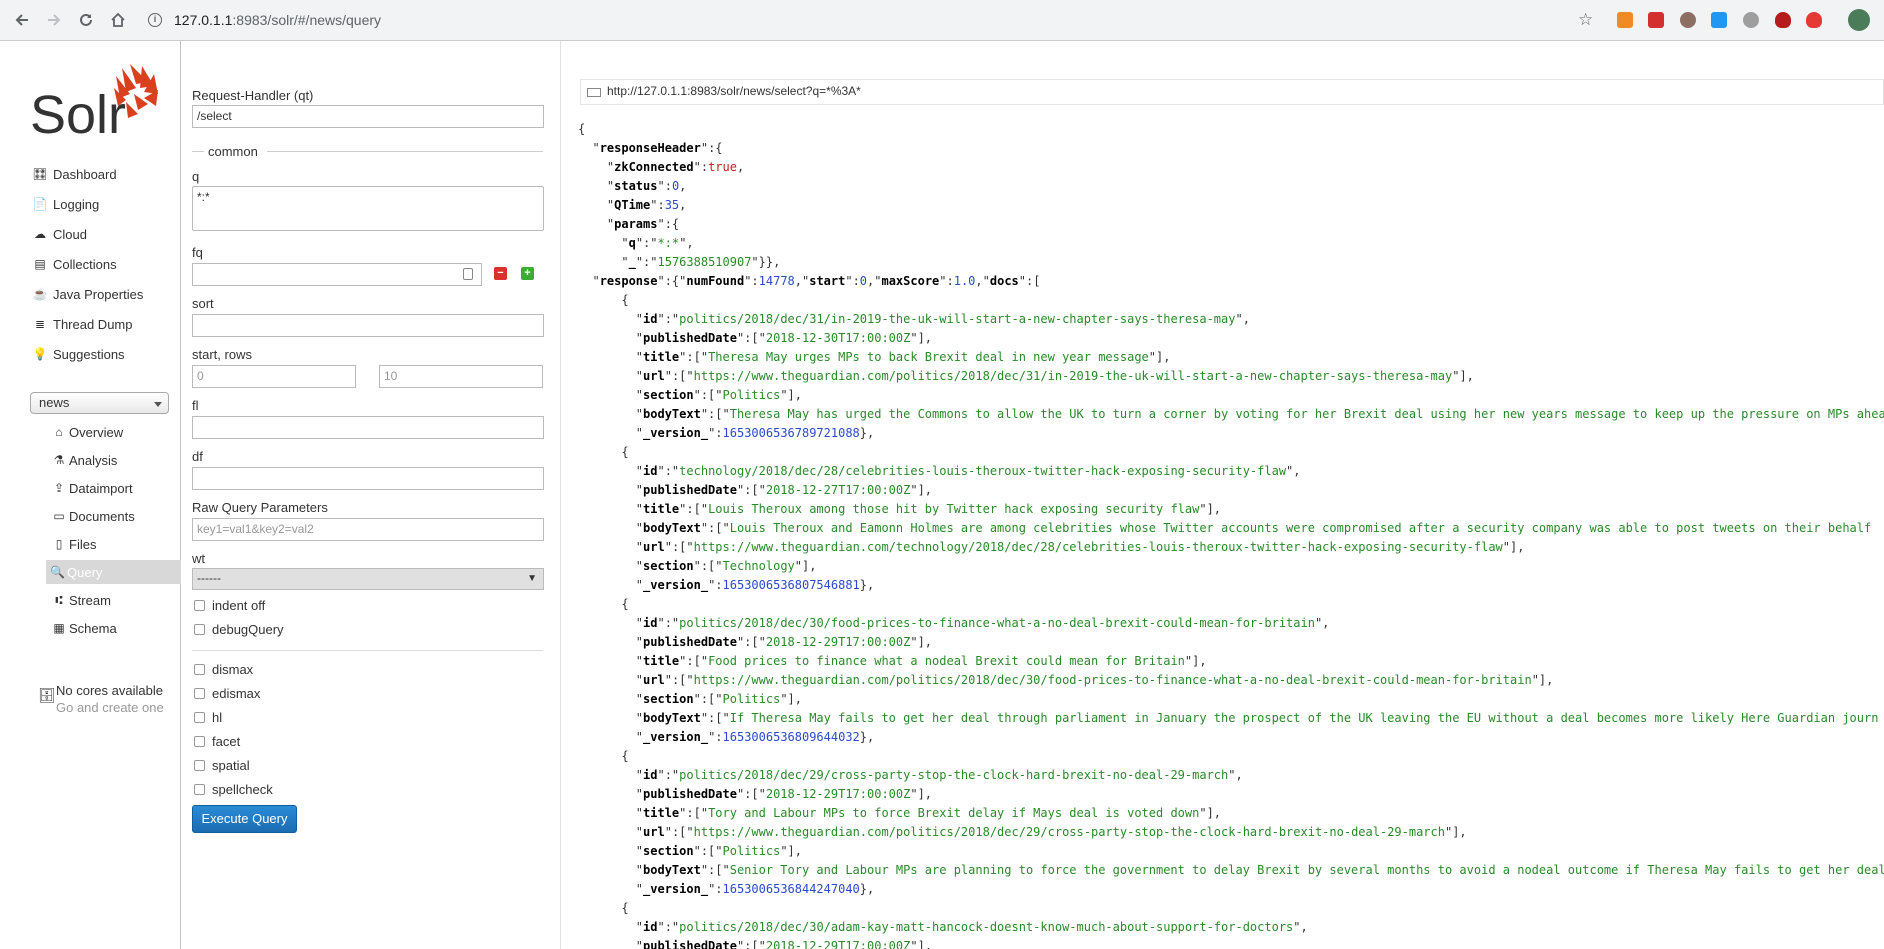  Describe the element at coordinates (88, 294) in the screenshot. I see `menu-item-java-properties: ☕ Java Properties` at that location.